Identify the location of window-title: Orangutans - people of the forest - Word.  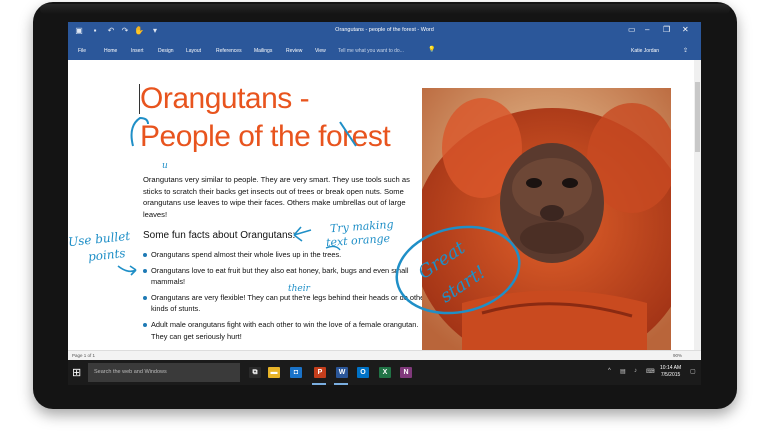
(384, 30).